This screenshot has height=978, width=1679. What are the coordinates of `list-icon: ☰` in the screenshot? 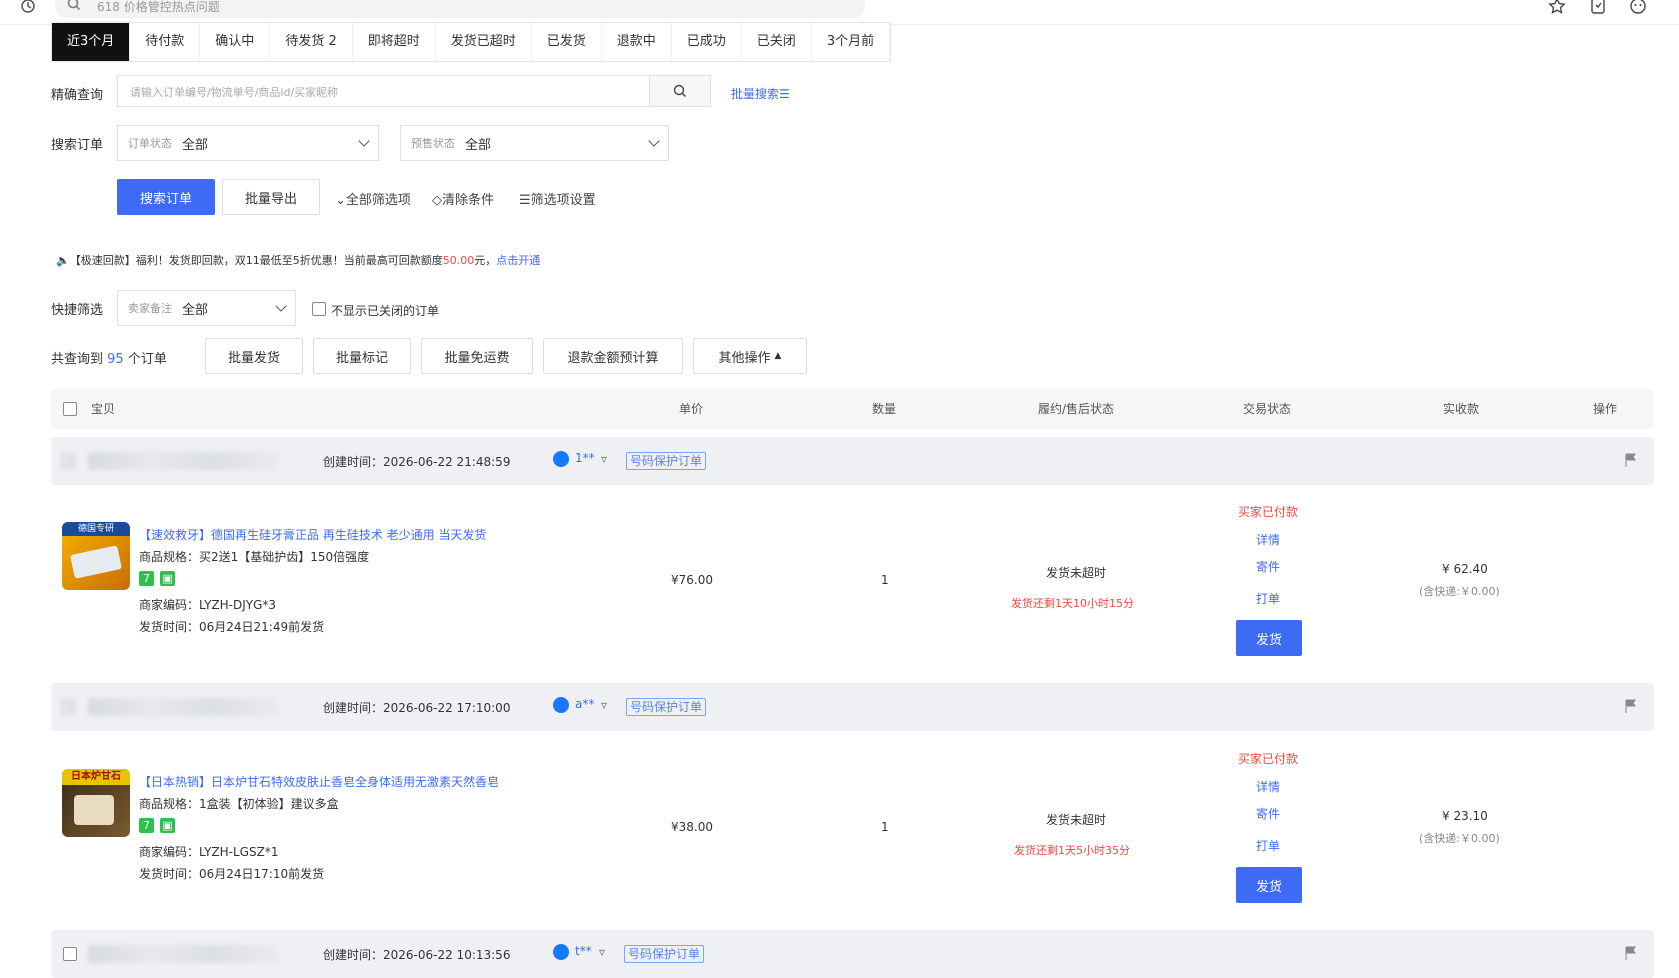 It's located at (525, 200).